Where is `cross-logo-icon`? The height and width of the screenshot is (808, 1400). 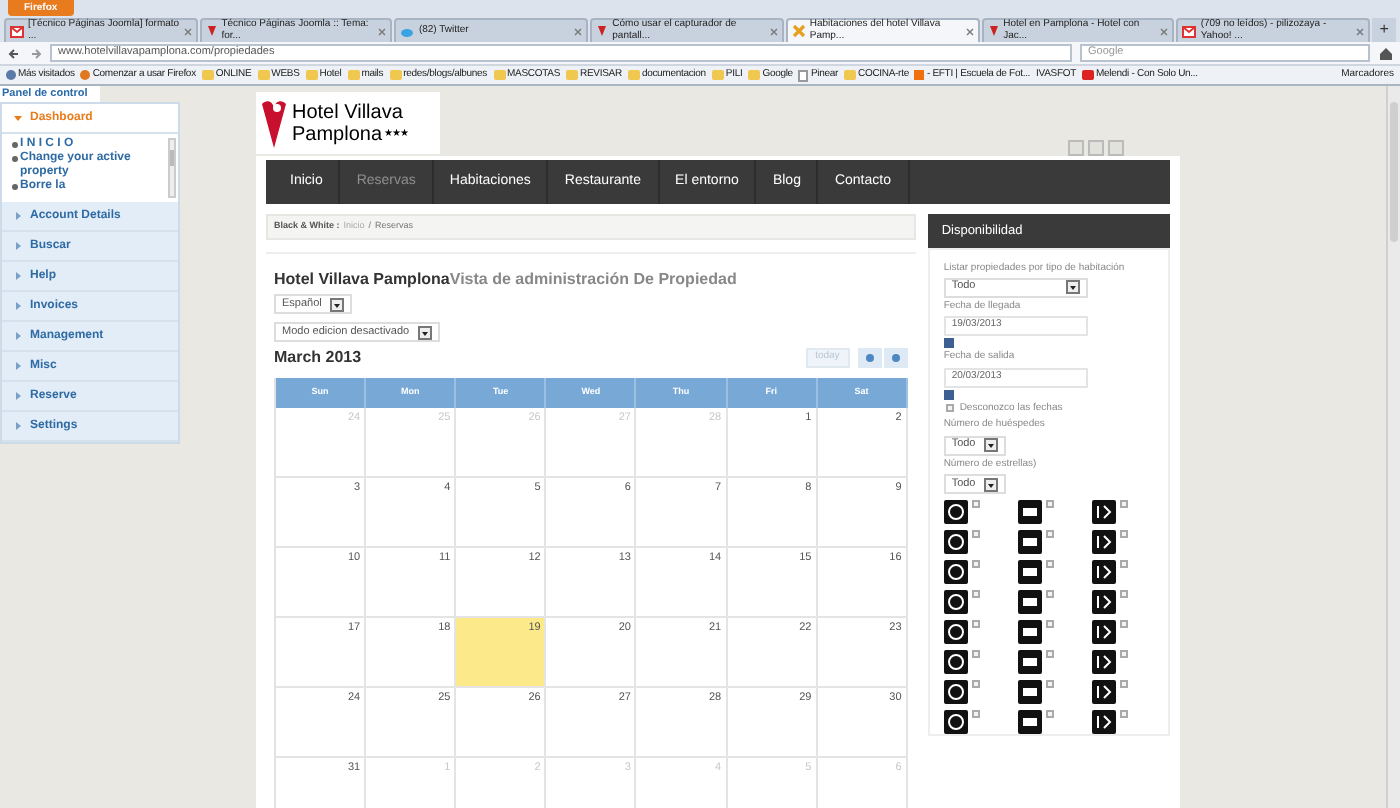 cross-logo-icon is located at coordinates (798, 31).